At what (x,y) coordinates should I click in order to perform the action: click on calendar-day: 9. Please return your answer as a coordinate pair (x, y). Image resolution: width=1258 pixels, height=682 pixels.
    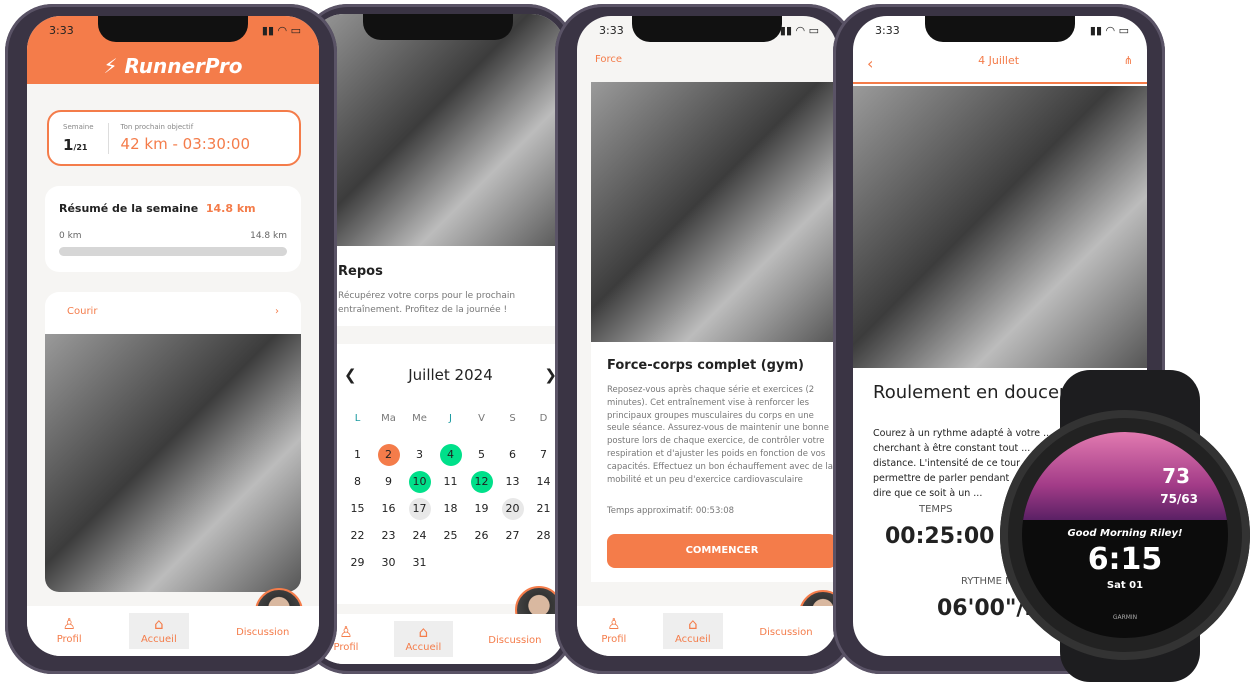
    Looking at the image, I should click on (389, 482).